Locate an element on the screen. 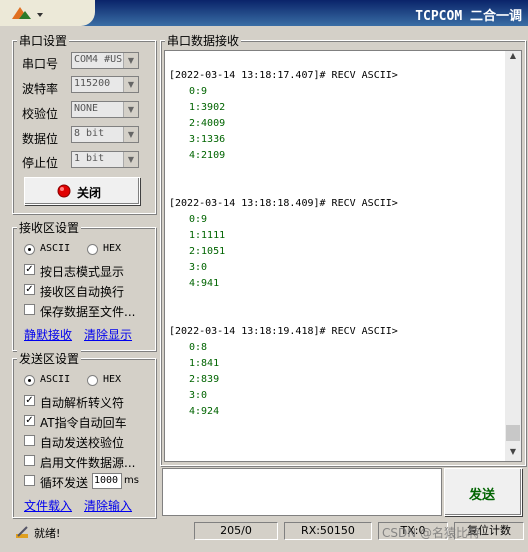 The image size is (528, 552). silent-recv-link: 静默接收 is located at coordinates (48, 334).